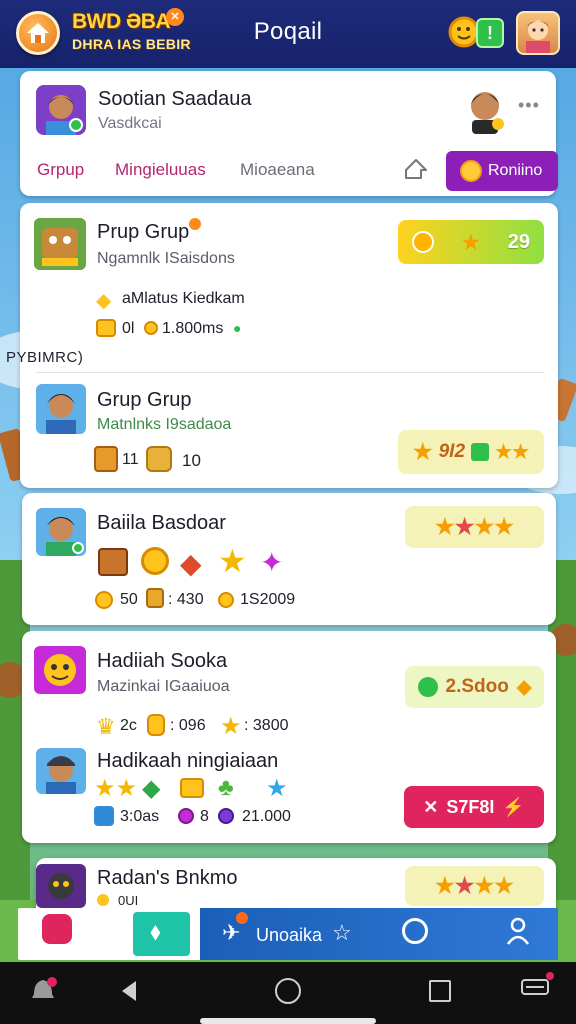 The width and height of the screenshot is (576, 1024). What do you see at coordinates (162, 661) in the screenshot?
I see `entry-title: Hadiiah Sooka` at bounding box center [162, 661].